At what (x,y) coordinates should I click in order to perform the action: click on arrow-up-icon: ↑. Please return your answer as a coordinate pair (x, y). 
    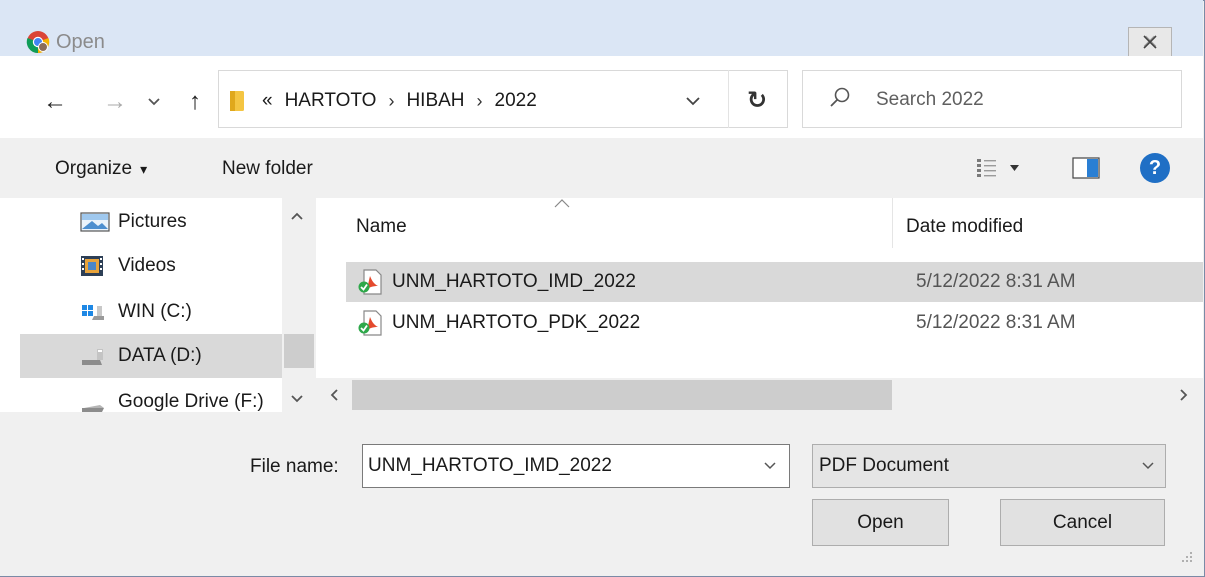
    Looking at the image, I should click on (195, 101).